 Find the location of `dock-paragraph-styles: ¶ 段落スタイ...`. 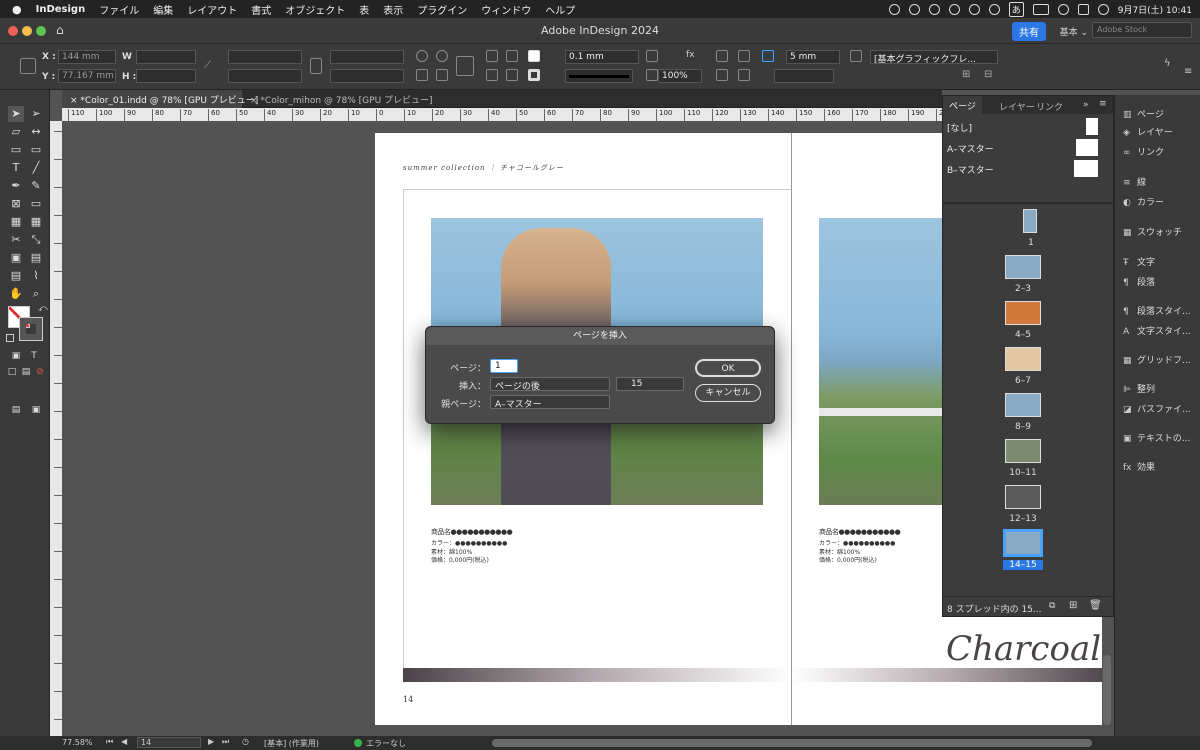

dock-paragraph-styles: ¶ 段落スタイ... is located at coordinates (1161, 312).